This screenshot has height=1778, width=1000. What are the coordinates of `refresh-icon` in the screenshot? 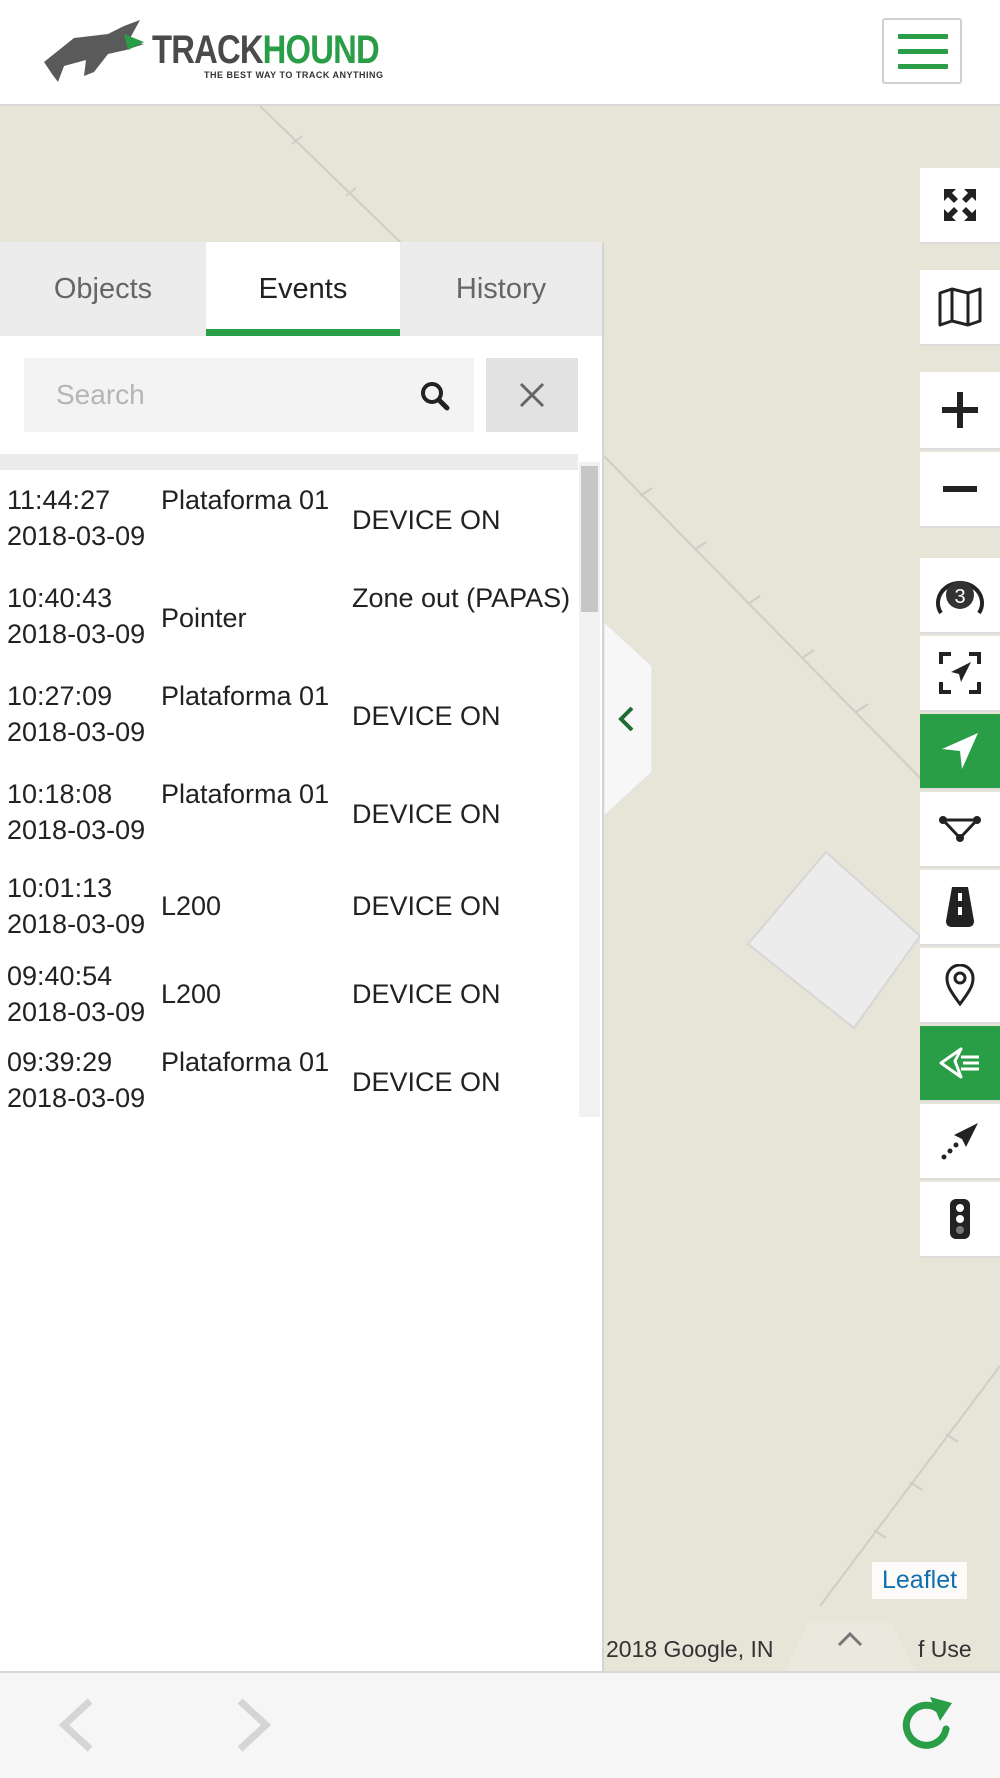 It's located at (928, 1724).